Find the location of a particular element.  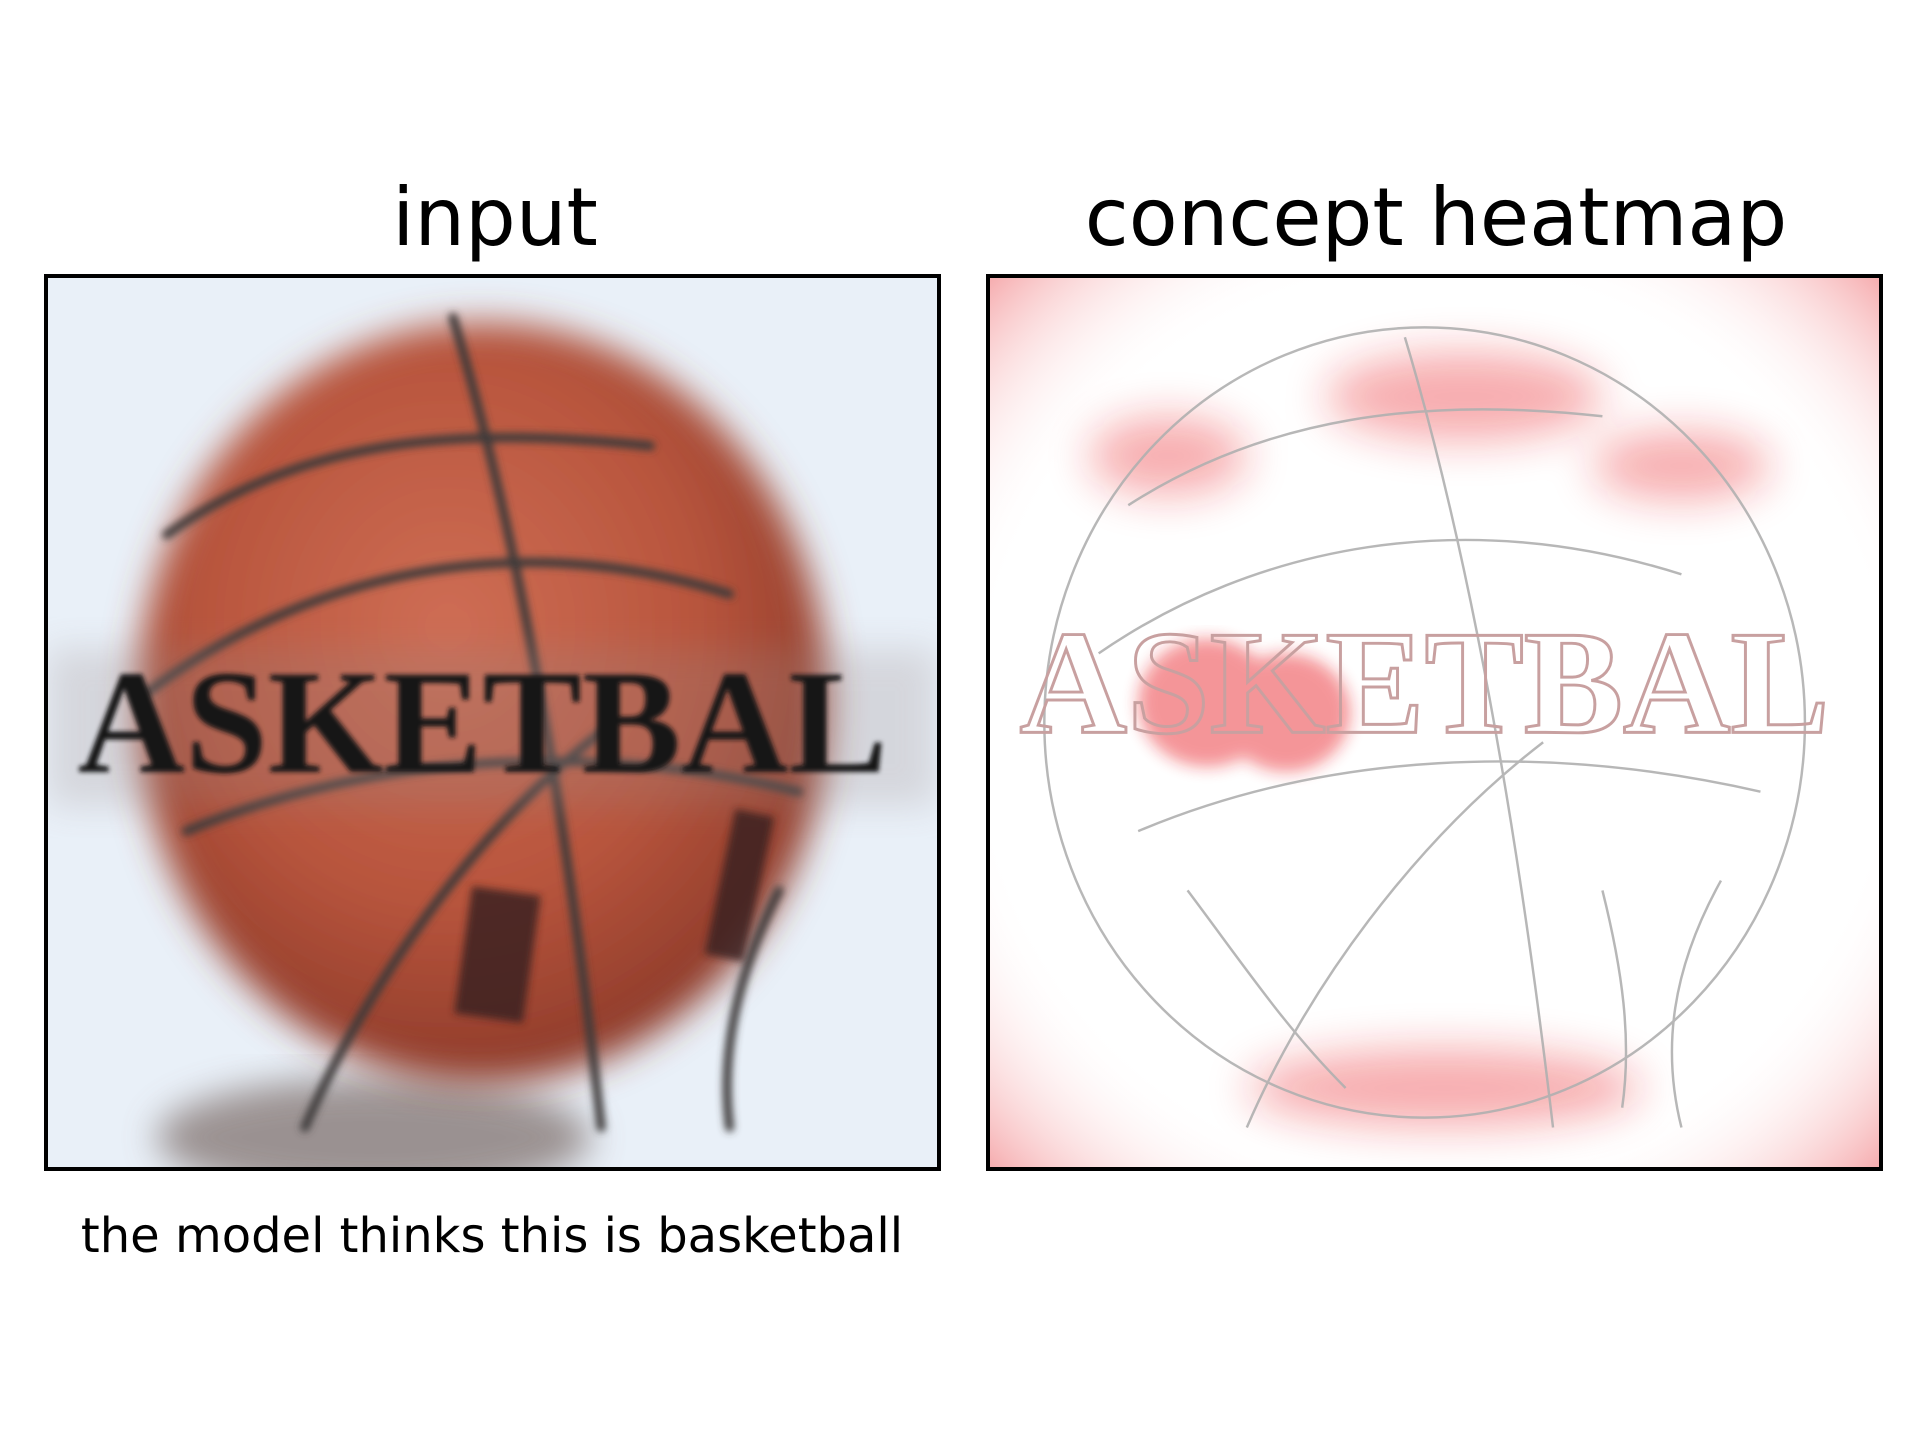

heatmap-lettering: ASKETBAL is located at coordinates (1425, 683).